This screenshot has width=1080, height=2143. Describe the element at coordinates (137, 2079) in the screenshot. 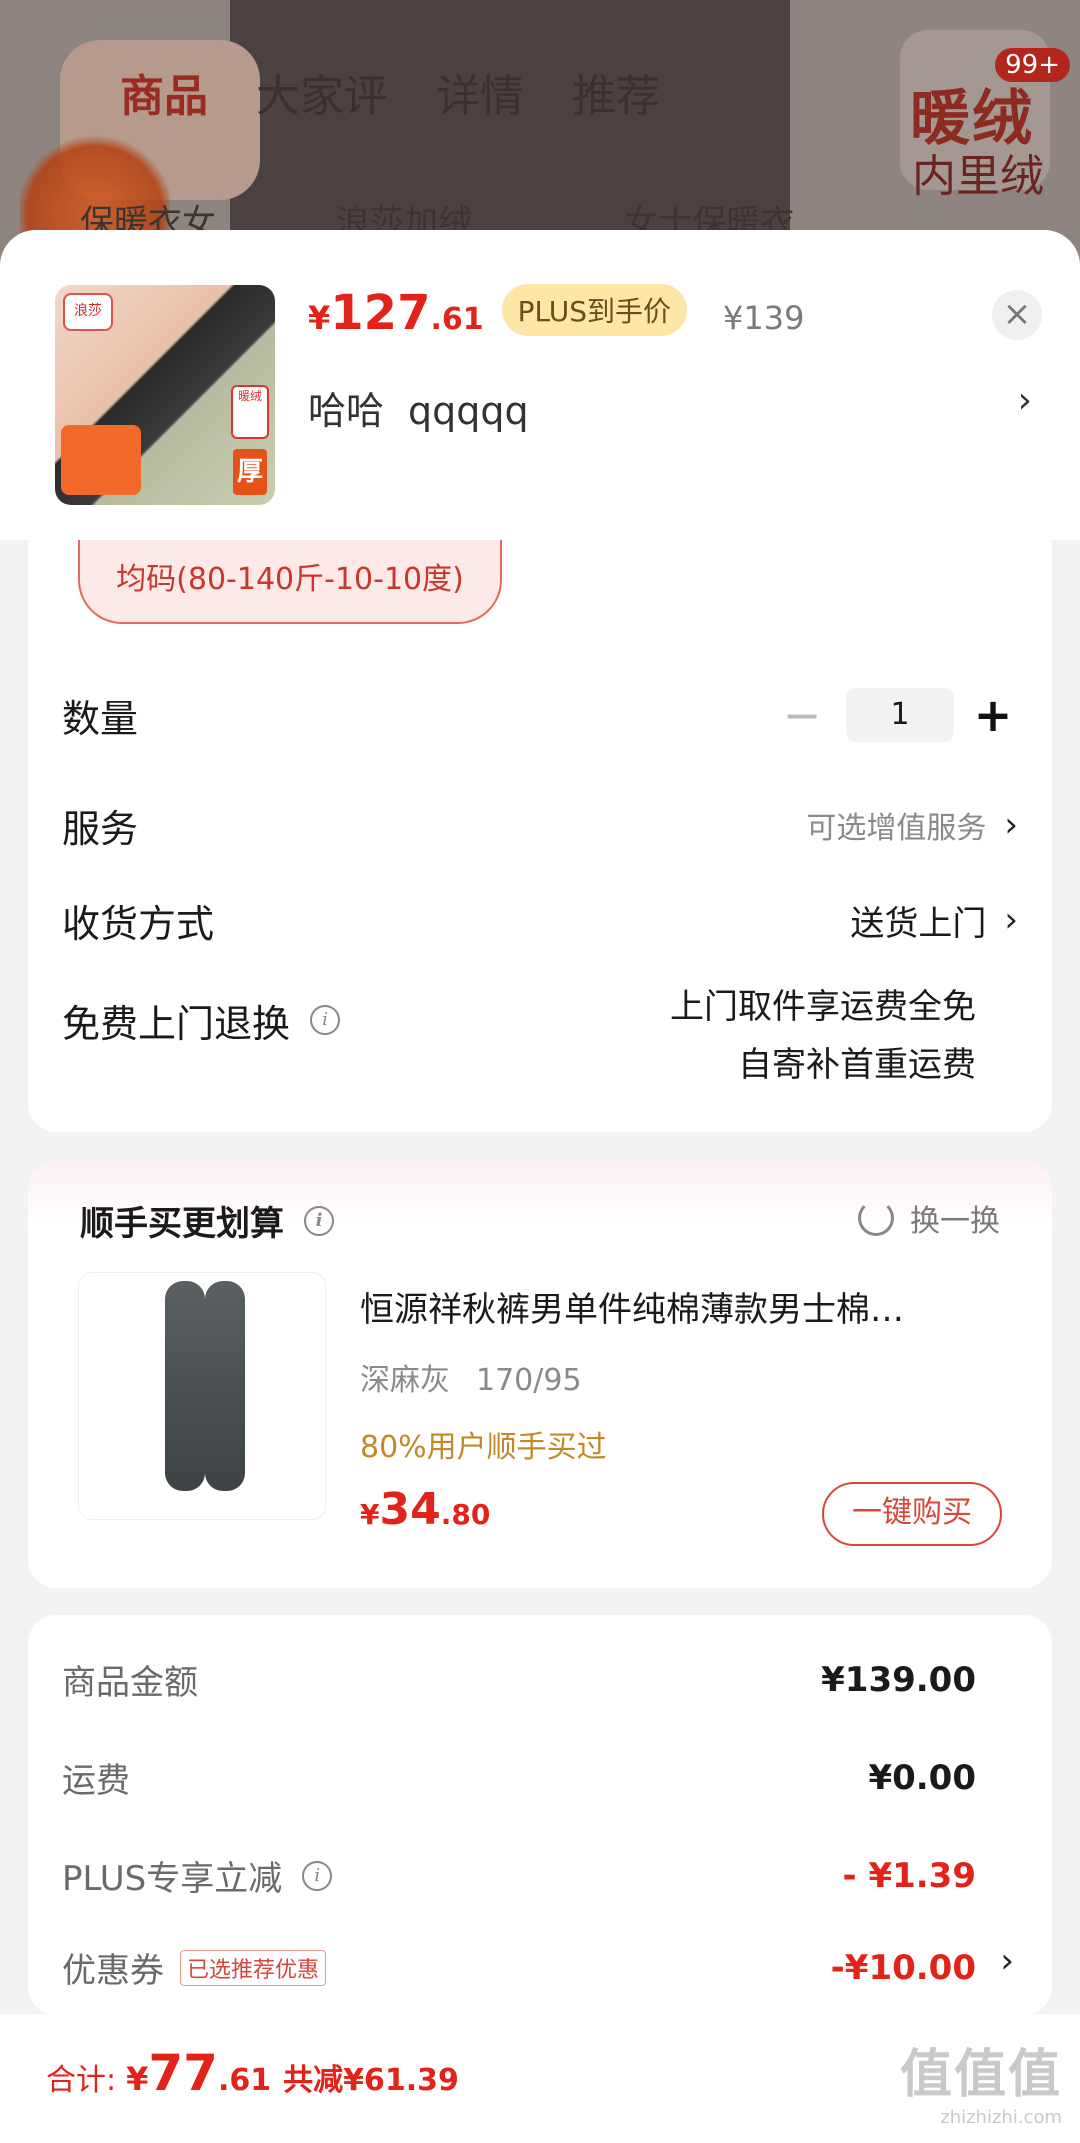

I see `total-currency: ¥` at that location.